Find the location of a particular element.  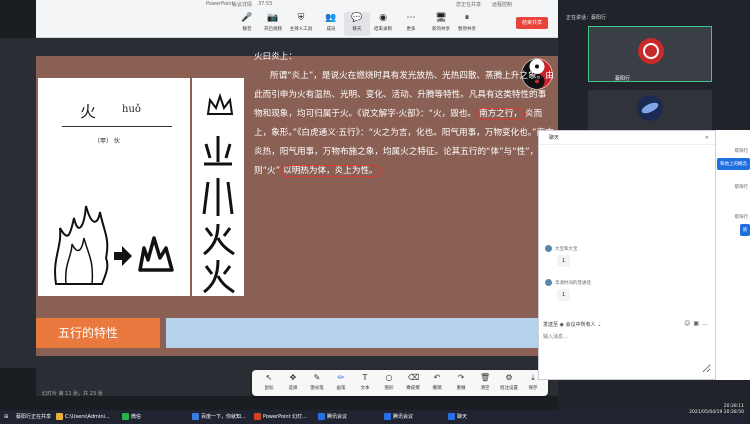

dict-divider is located at coordinates (117, 126).